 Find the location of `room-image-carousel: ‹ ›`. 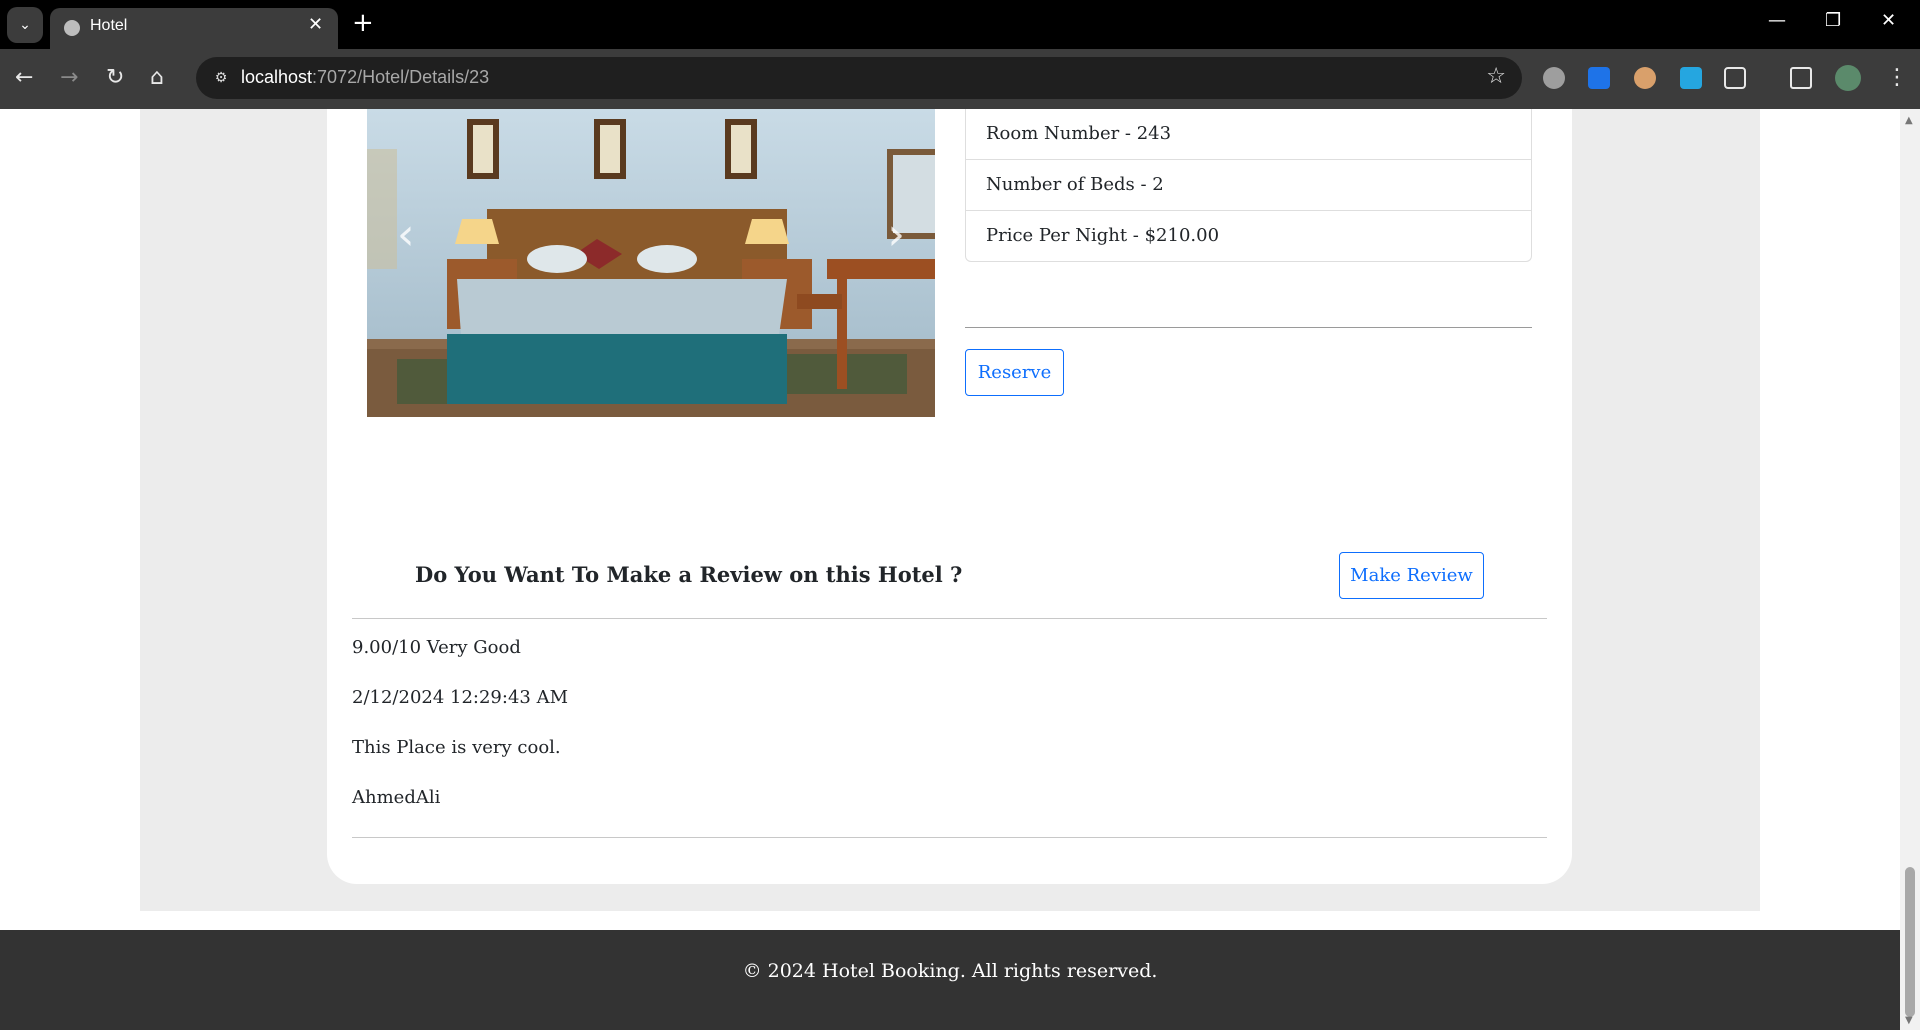

room-image-carousel: ‹ › is located at coordinates (651, 263).